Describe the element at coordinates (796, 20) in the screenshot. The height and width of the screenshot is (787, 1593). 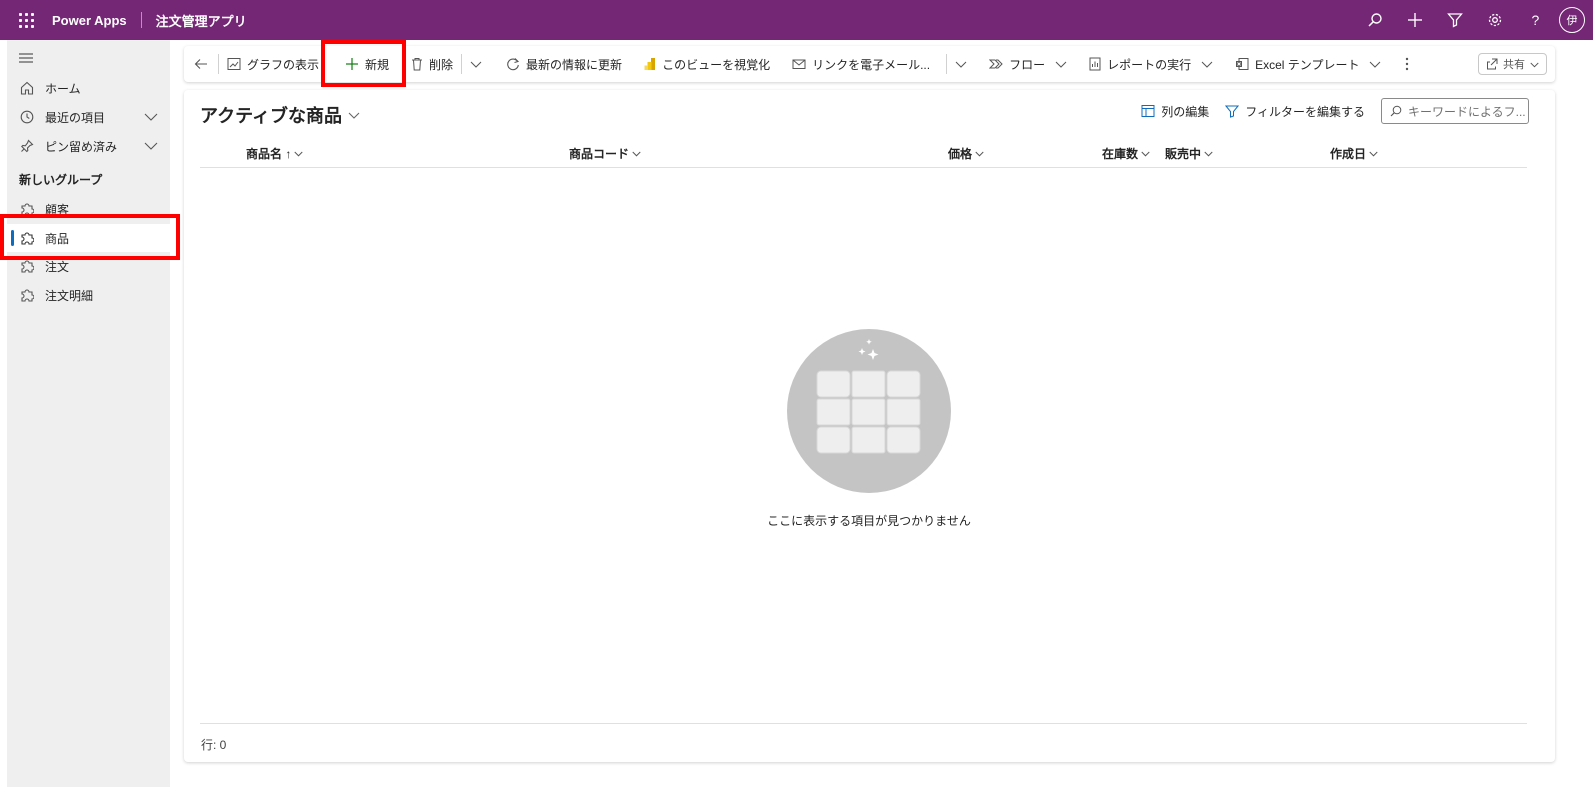
I see `app-header: Power Apps 注文管理アプリ ? 伊` at that location.